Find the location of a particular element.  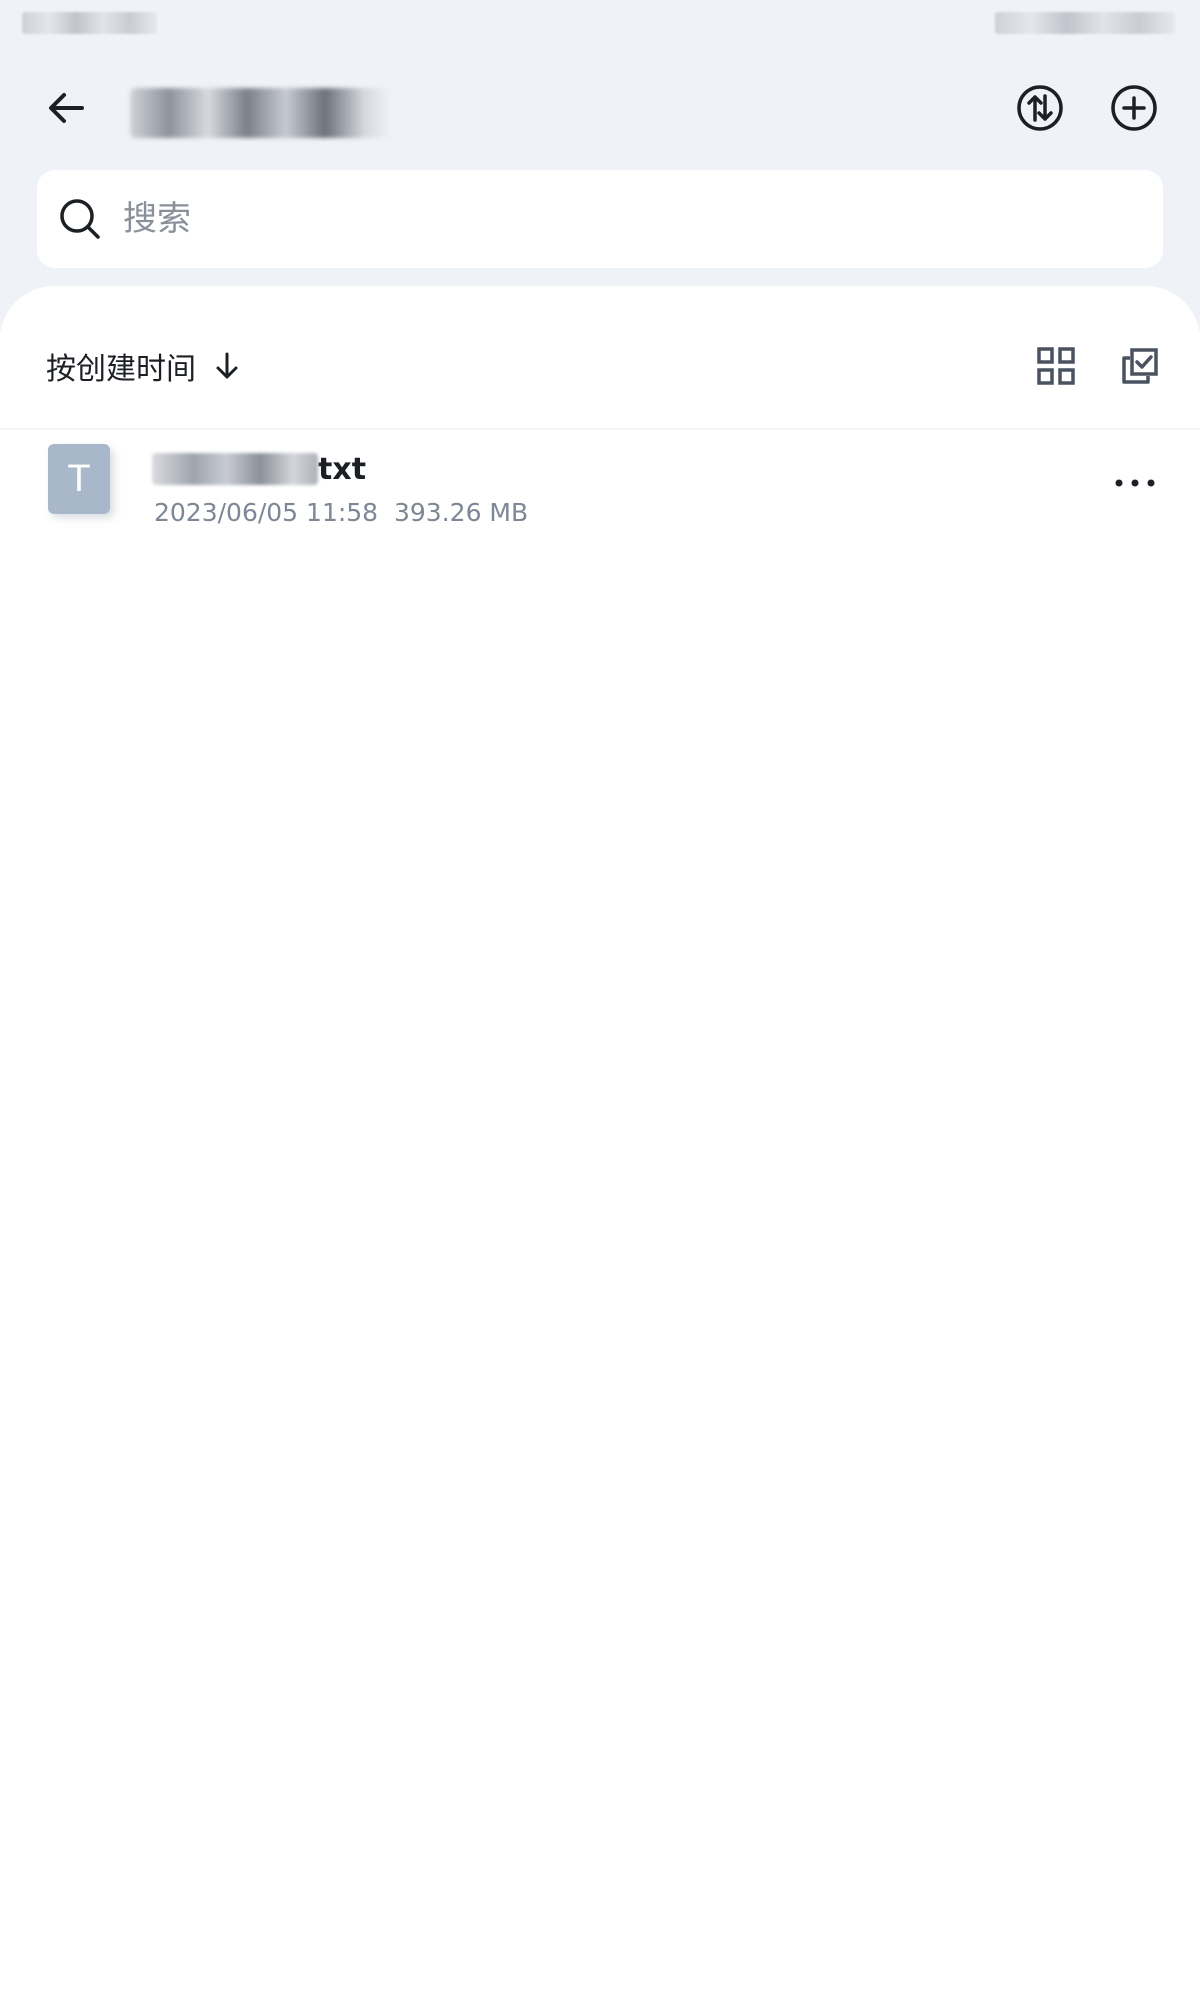

transfer-icon is located at coordinates (1040, 108).